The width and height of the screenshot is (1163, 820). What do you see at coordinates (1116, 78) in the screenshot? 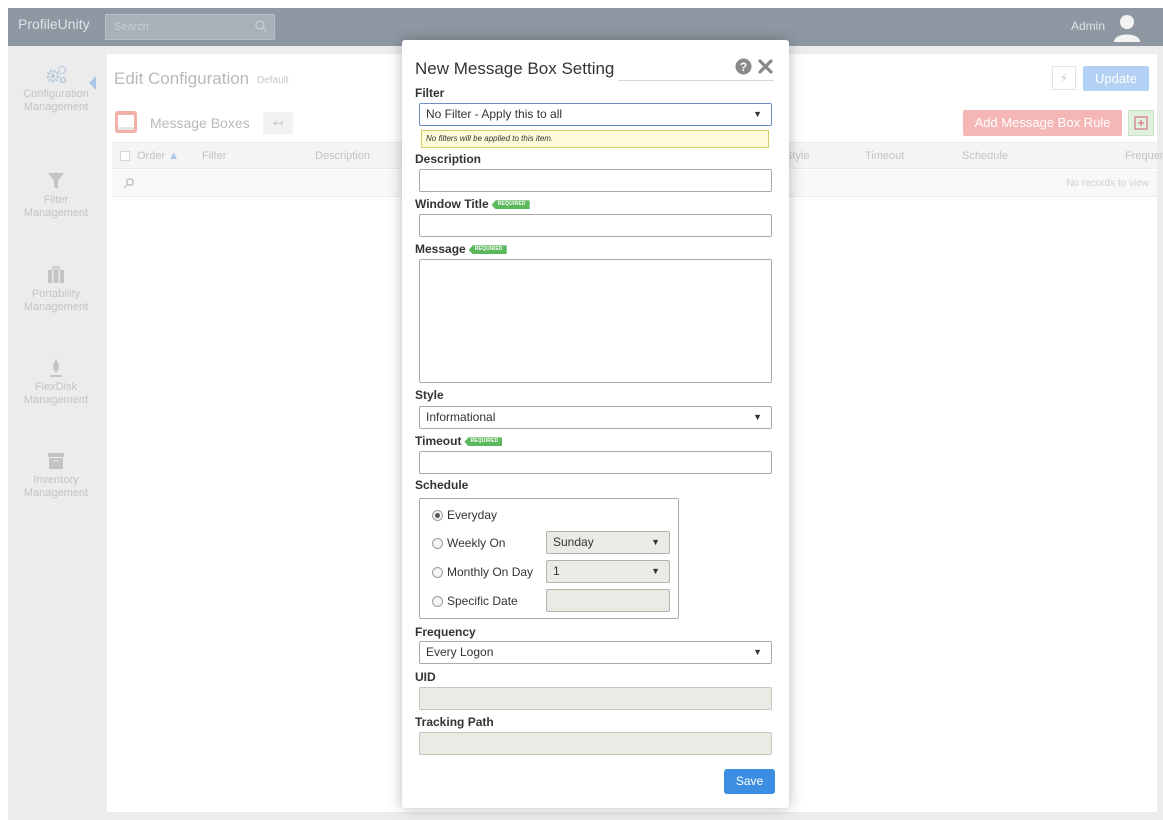
I see `update-button: Update` at bounding box center [1116, 78].